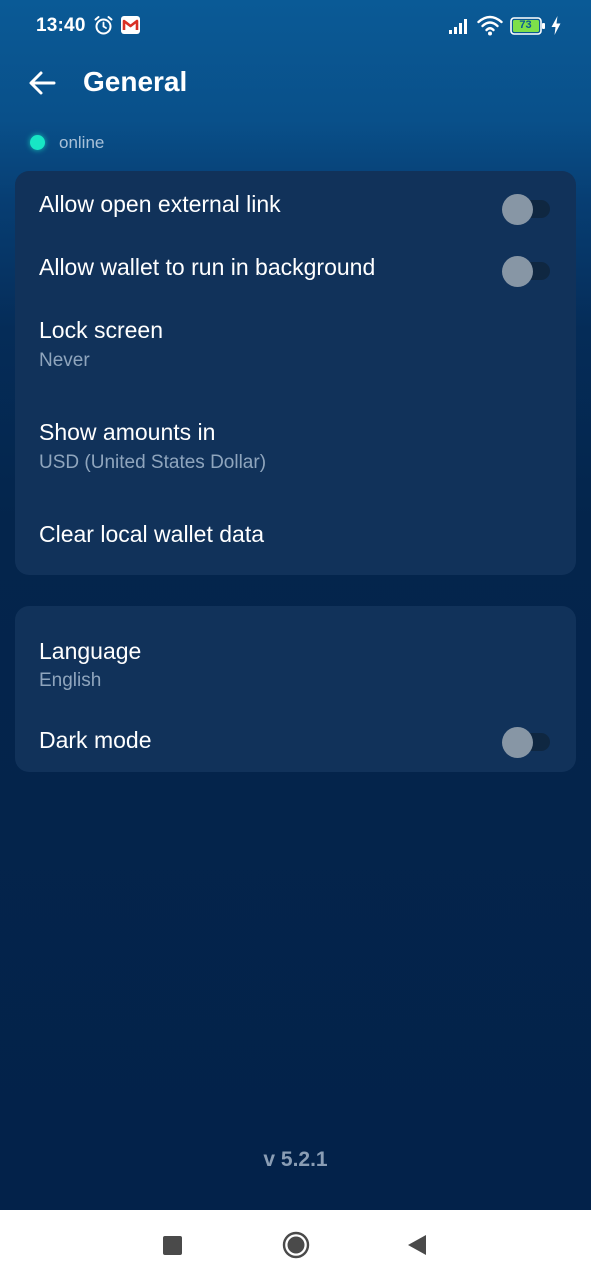 The height and width of the screenshot is (1280, 591). I want to click on dark-mode-toggle, so click(527, 742).